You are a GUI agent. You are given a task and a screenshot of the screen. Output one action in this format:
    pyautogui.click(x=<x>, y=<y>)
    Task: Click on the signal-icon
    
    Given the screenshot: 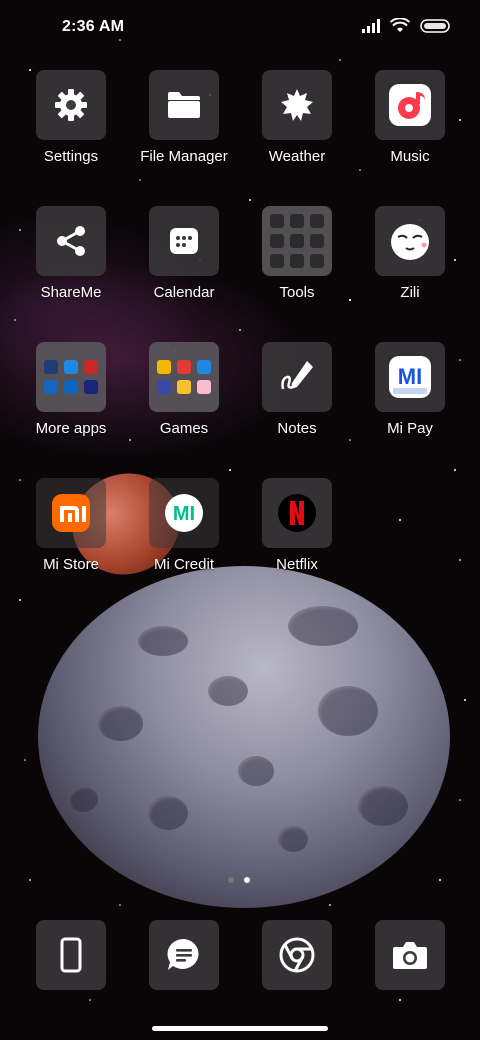 What is the action you would take?
    pyautogui.click(x=371, y=25)
    